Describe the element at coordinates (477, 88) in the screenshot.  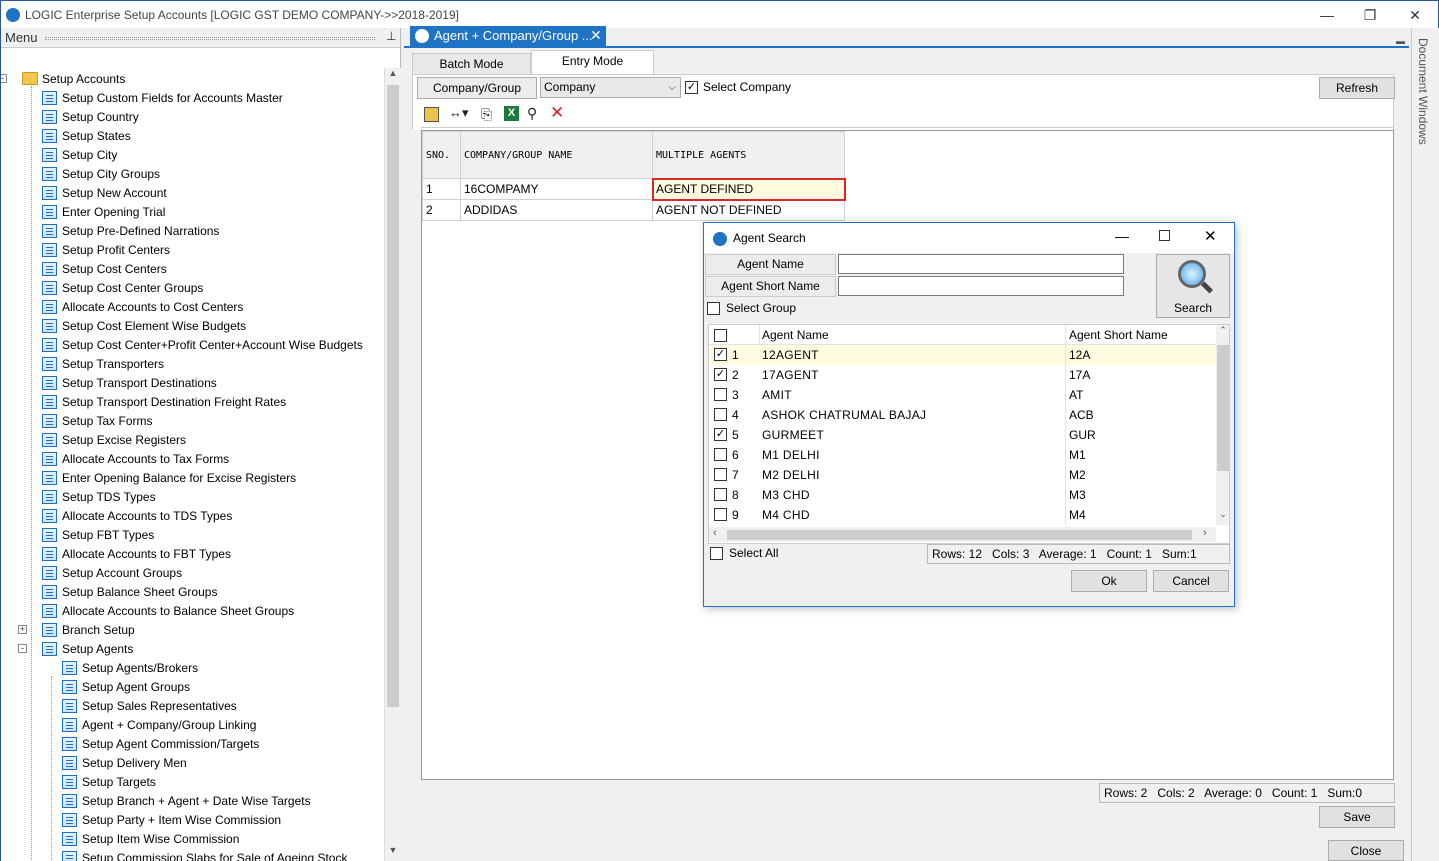
I see `company-group-label: Company/Group` at that location.